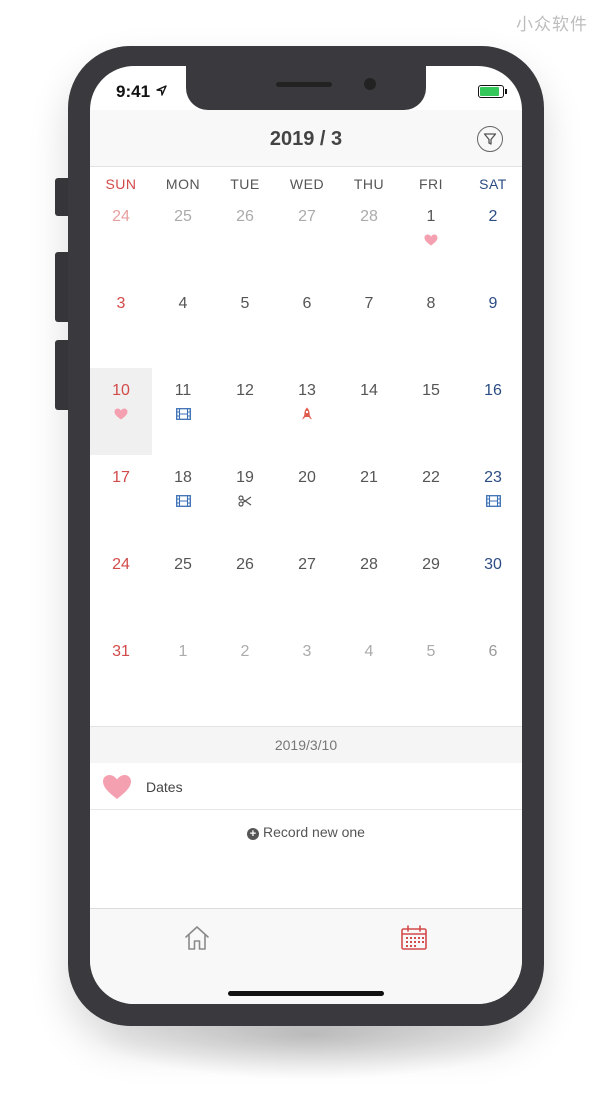  Describe the element at coordinates (431, 324) in the screenshot. I see `calendar-day: 8` at that location.